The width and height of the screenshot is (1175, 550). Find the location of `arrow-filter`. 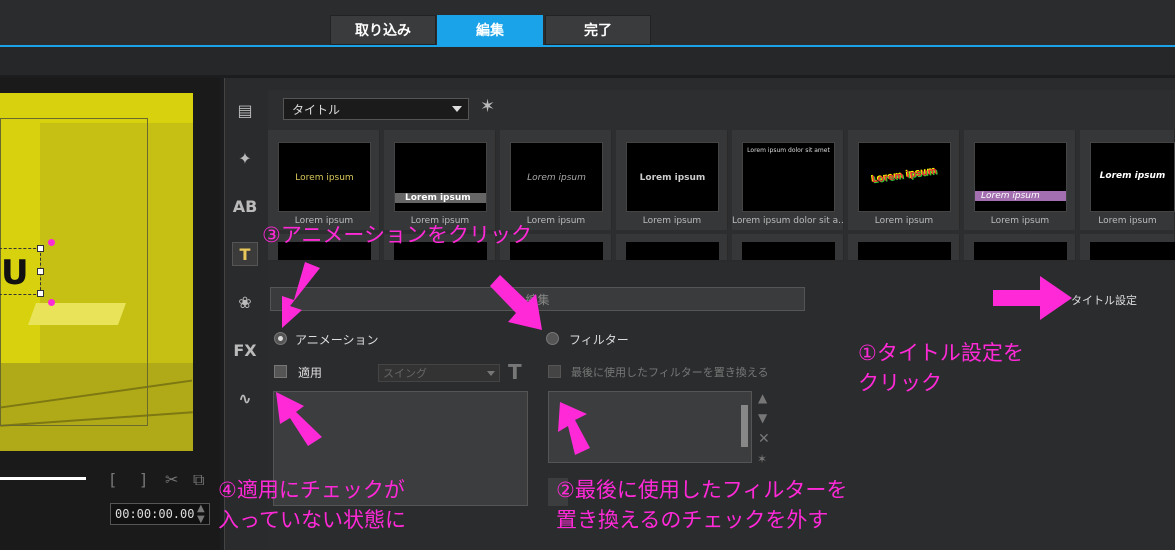

arrow-filter is located at coordinates (516, 302).